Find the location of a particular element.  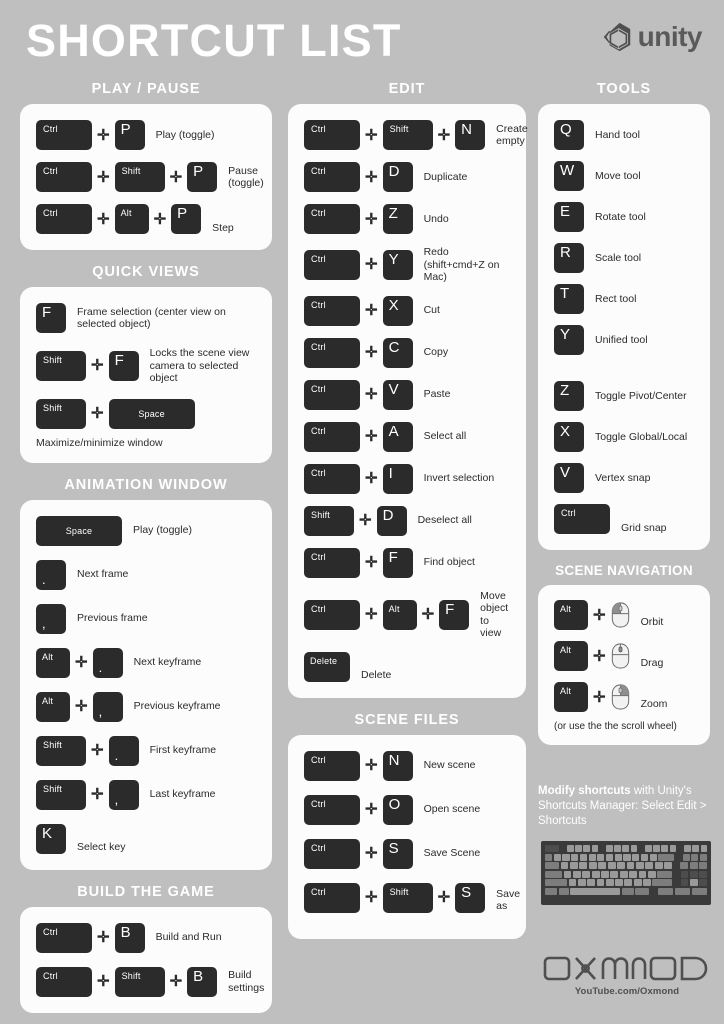

shortcut-row: Shift ✛ D Deselect all is located at coordinates (408, 520).